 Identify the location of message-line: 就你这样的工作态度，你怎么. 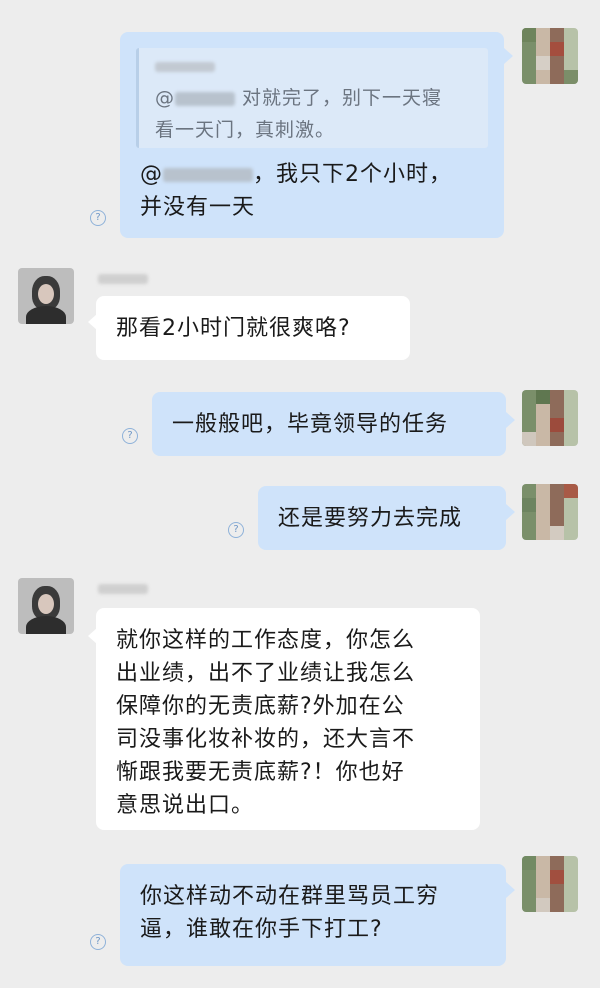
(266, 640).